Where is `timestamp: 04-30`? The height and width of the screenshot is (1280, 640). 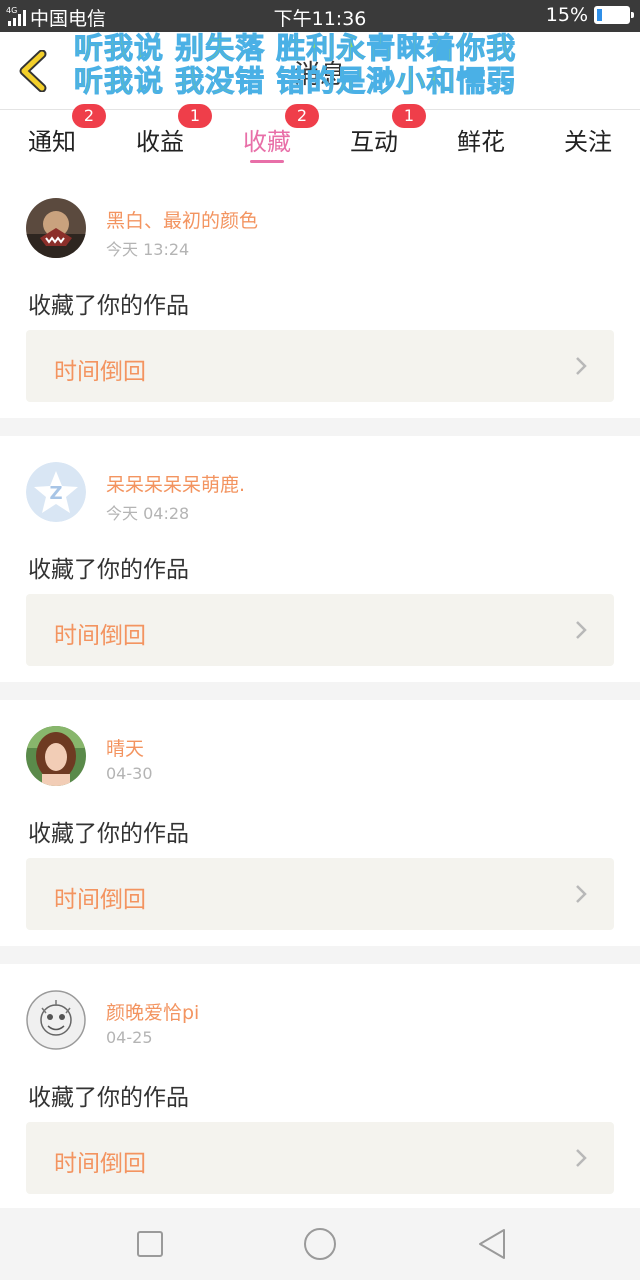
timestamp: 04-30 is located at coordinates (129, 773).